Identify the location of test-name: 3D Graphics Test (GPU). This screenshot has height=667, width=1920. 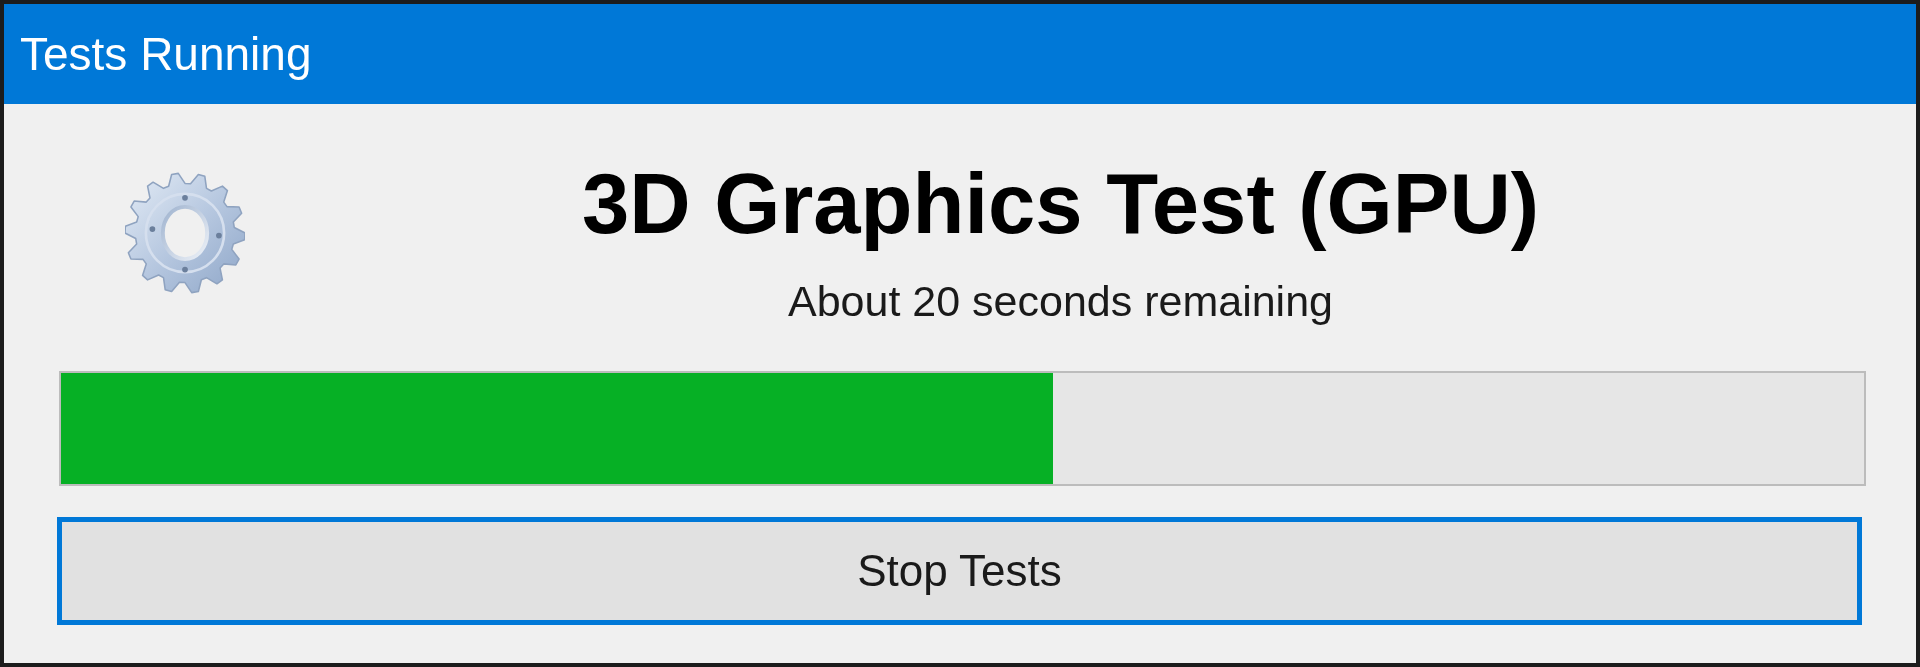
(1060, 204).